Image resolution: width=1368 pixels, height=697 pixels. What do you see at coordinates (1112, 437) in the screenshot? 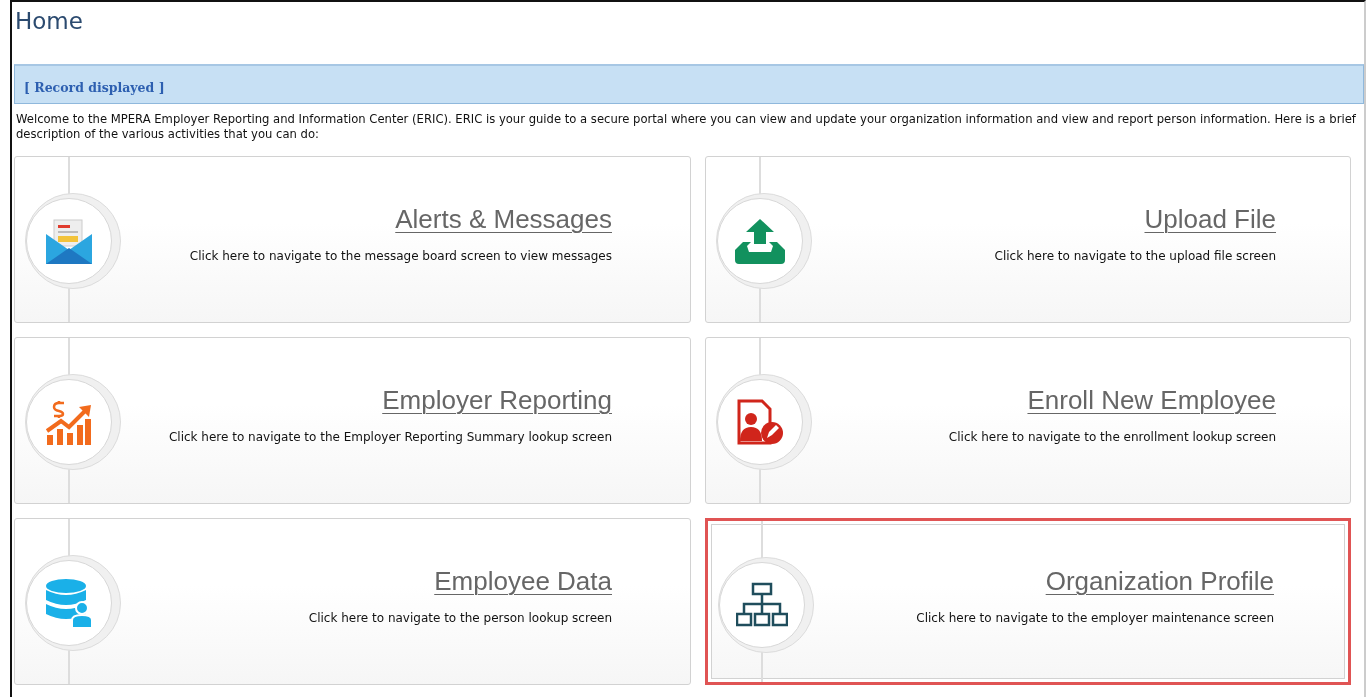
I see `tile-description: Click here to navigate to the enrollment lookup screen` at bounding box center [1112, 437].